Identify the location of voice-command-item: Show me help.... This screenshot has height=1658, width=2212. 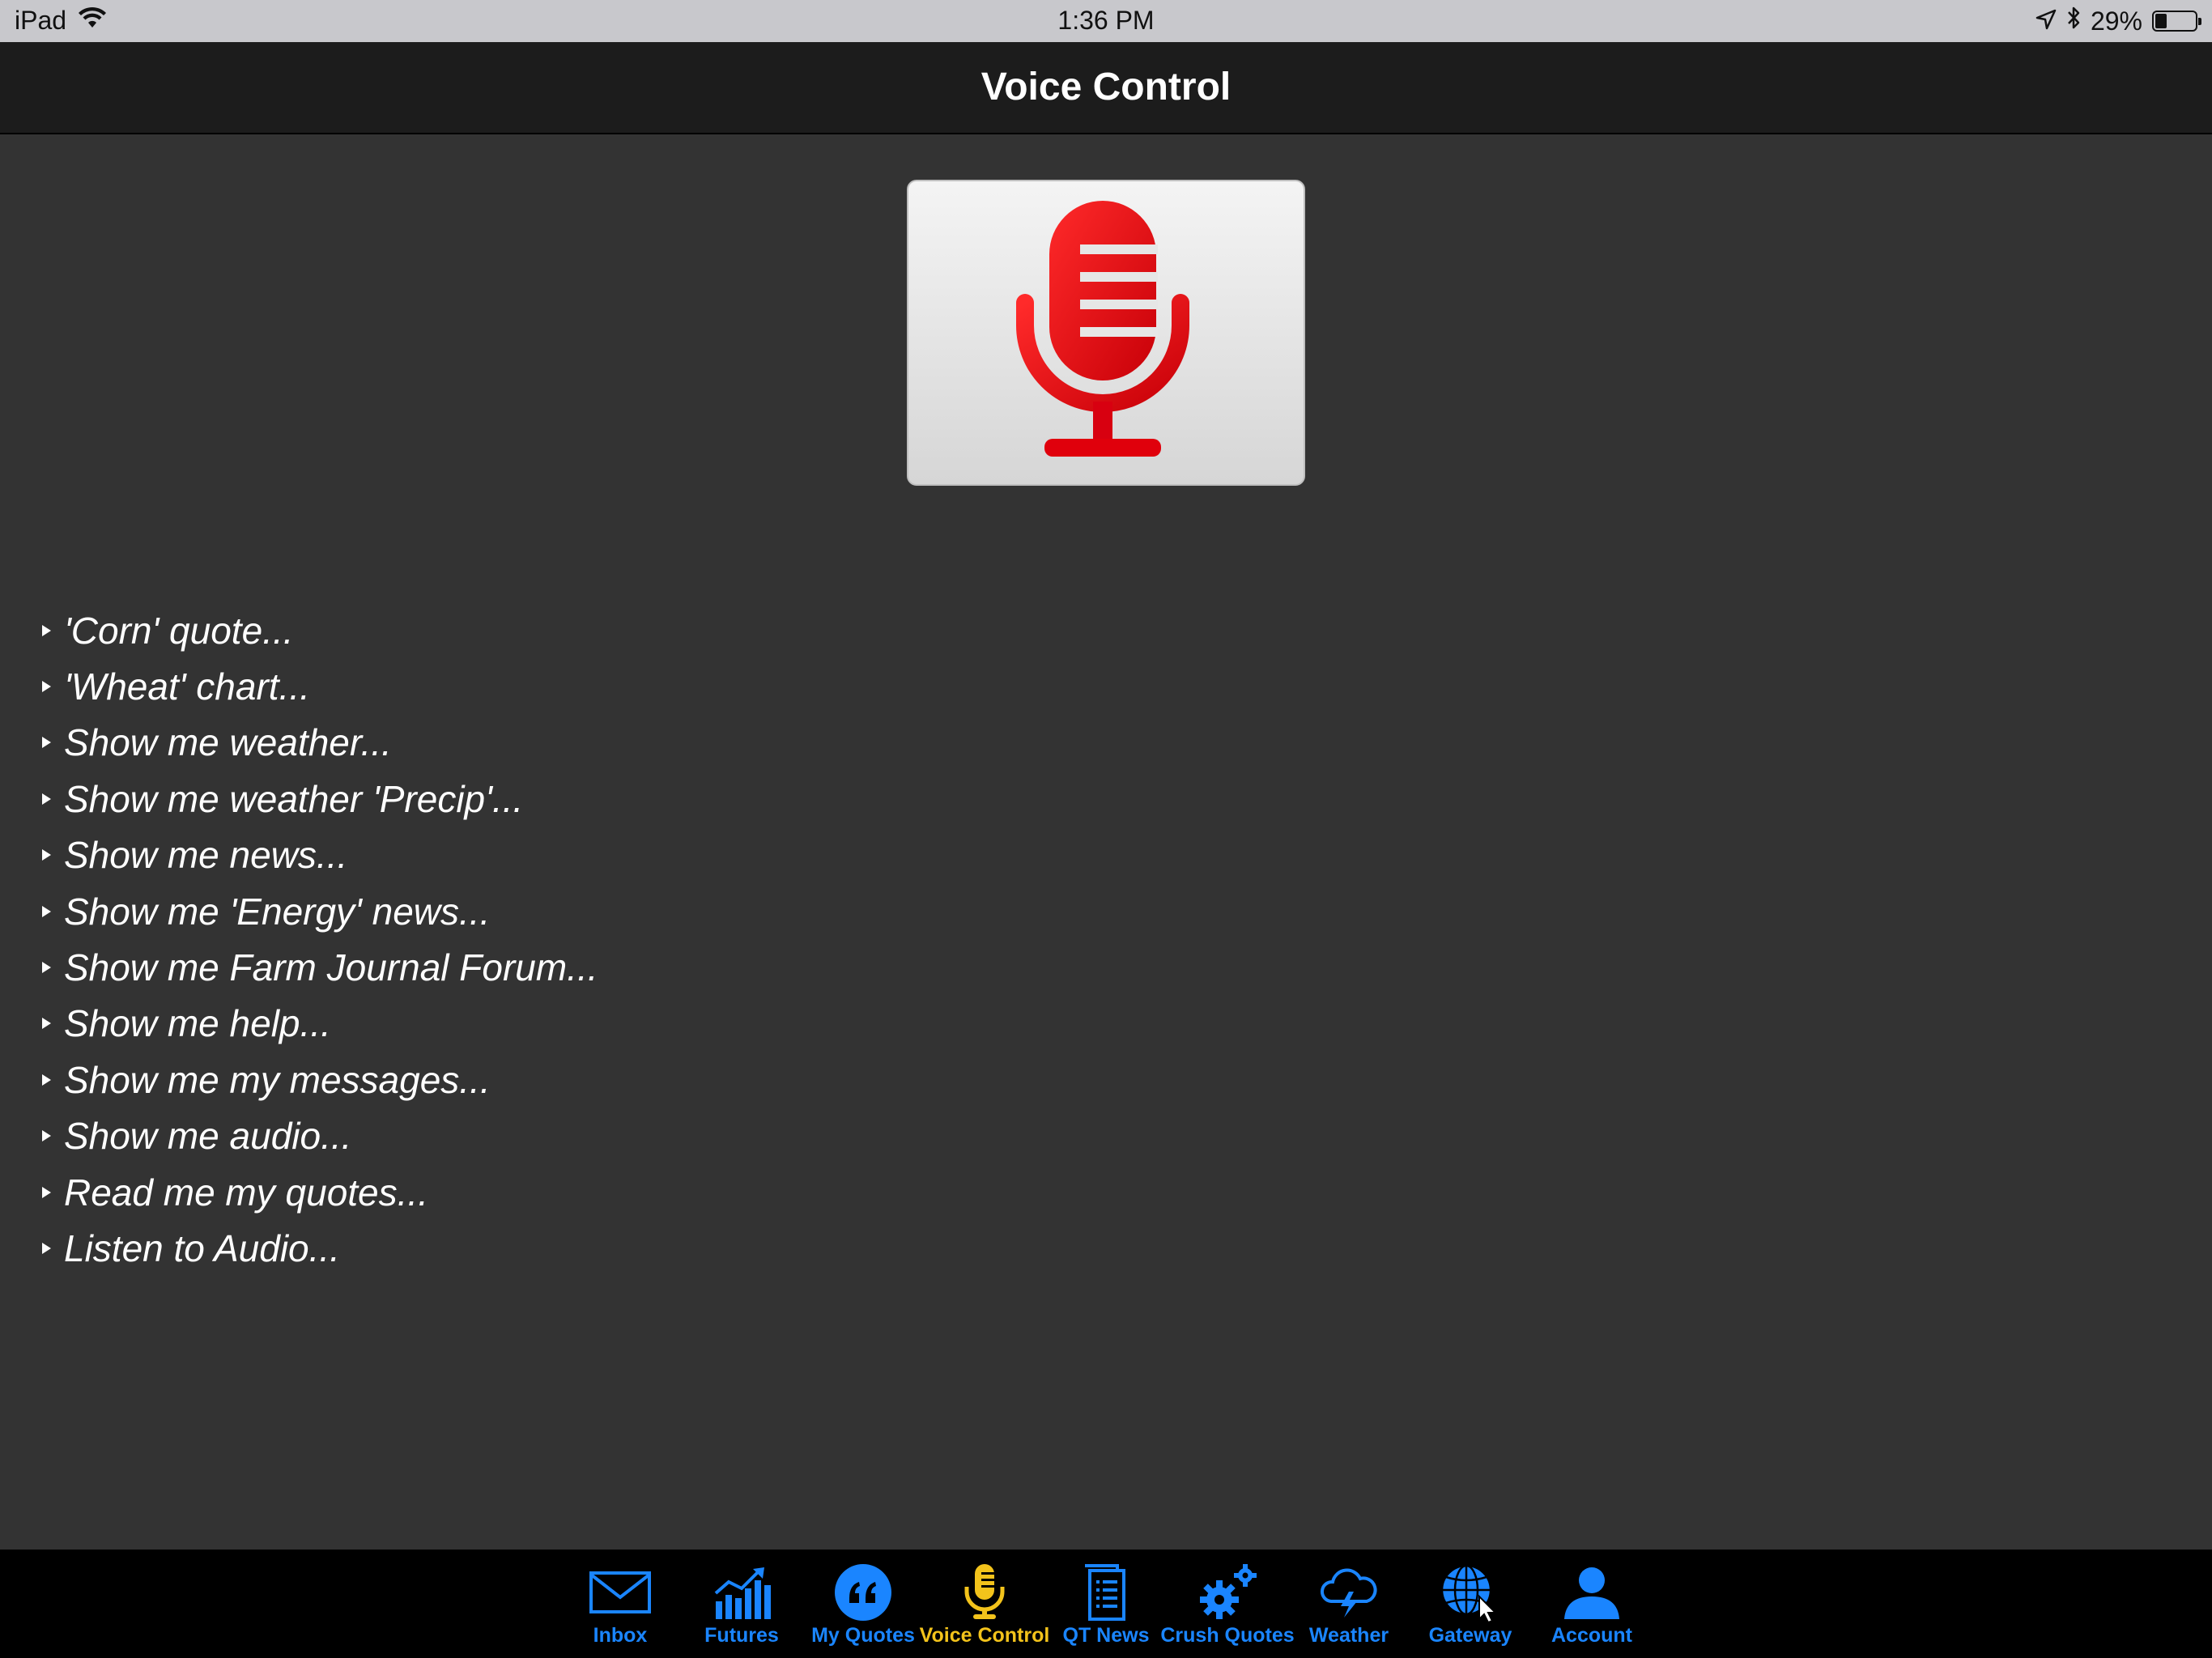
(320, 1024).